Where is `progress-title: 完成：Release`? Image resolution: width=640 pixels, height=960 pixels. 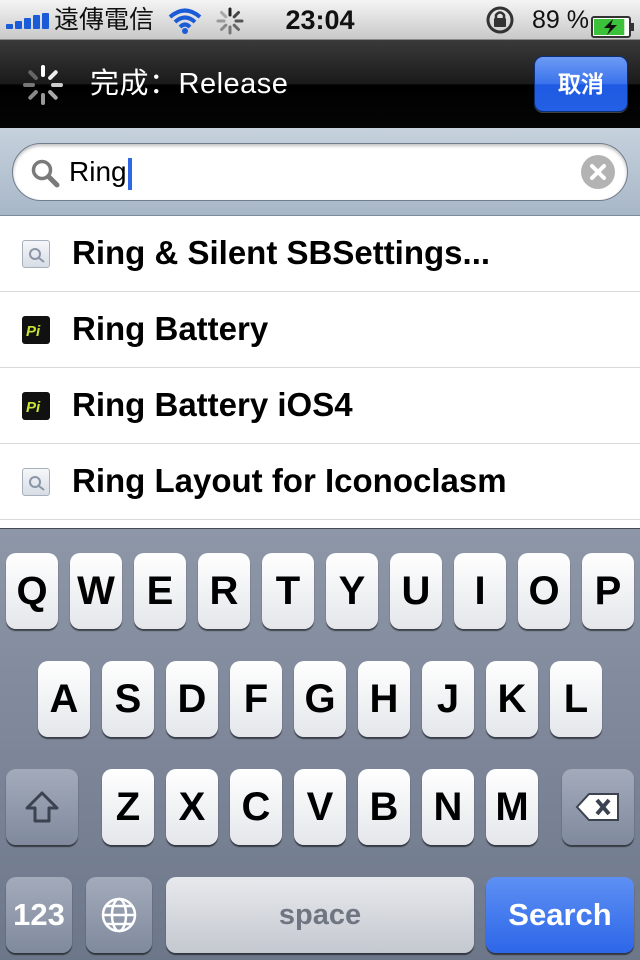
progress-title: 完成：Release is located at coordinates (189, 84).